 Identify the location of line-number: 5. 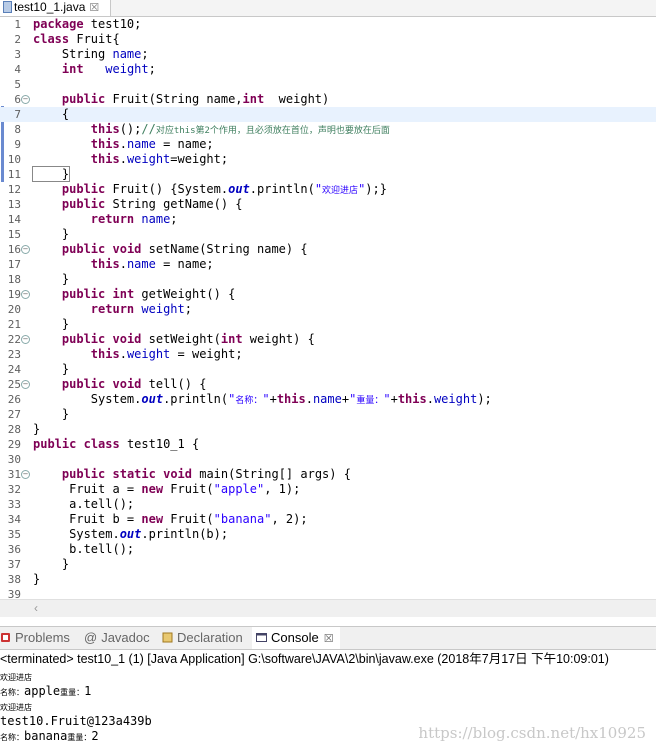
(17, 84).